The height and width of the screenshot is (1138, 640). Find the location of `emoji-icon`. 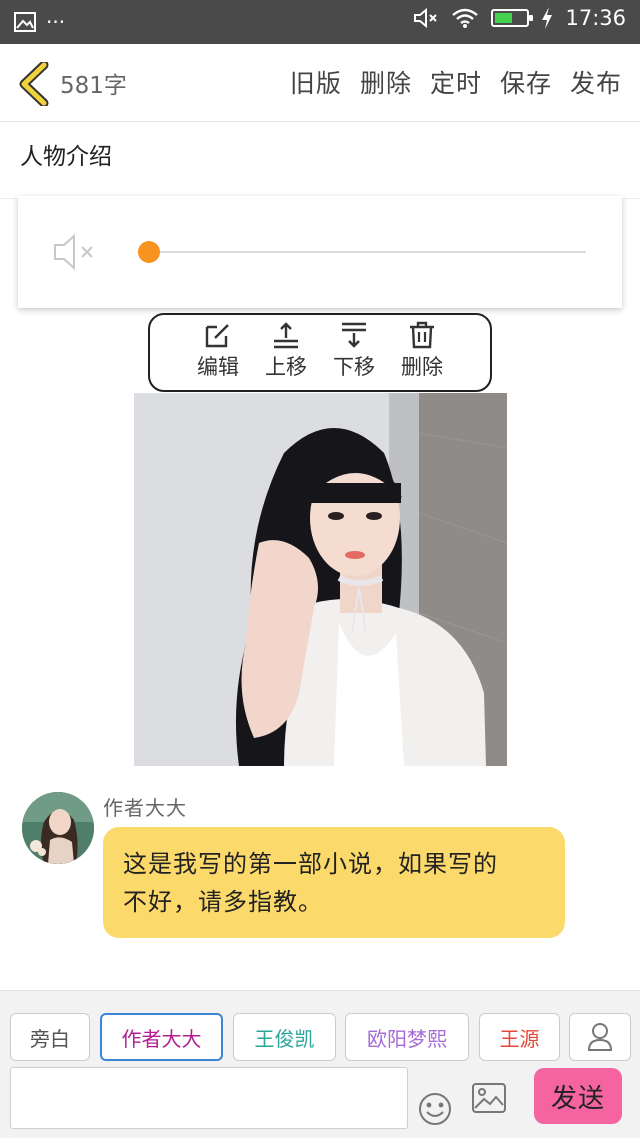

emoji-icon is located at coordinates (435, 1109).